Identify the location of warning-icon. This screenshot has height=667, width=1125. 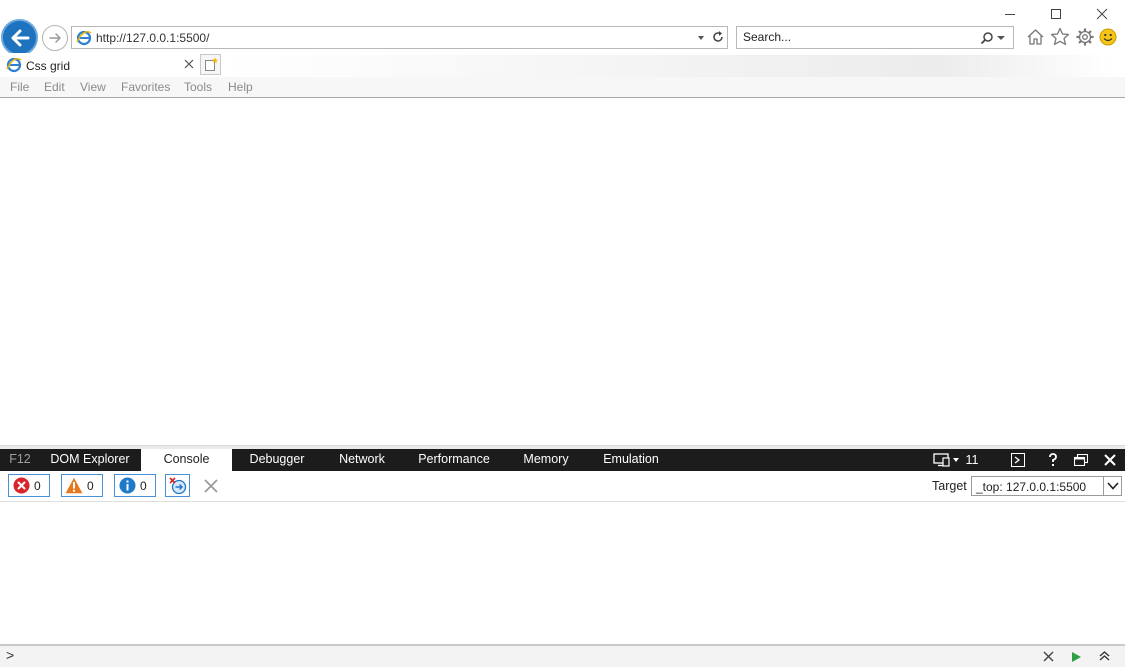
(74, 485).